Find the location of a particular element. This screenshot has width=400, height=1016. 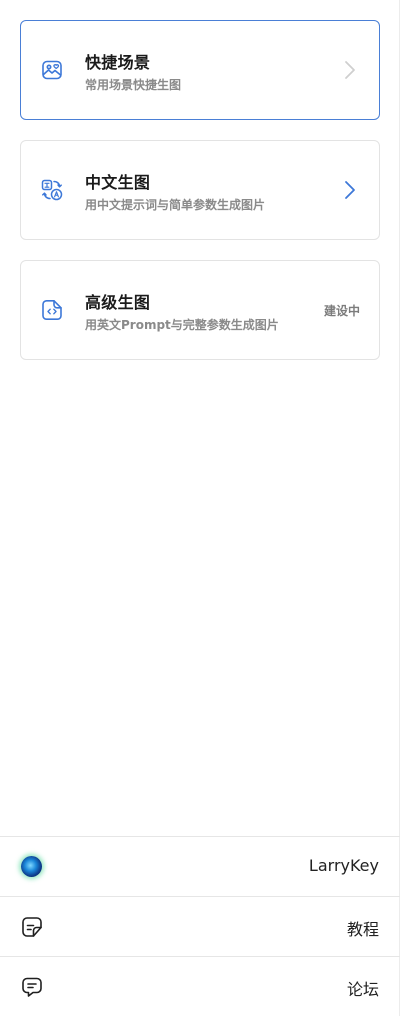

tutorial-link: 教程 is located at coordinates (200, 926).